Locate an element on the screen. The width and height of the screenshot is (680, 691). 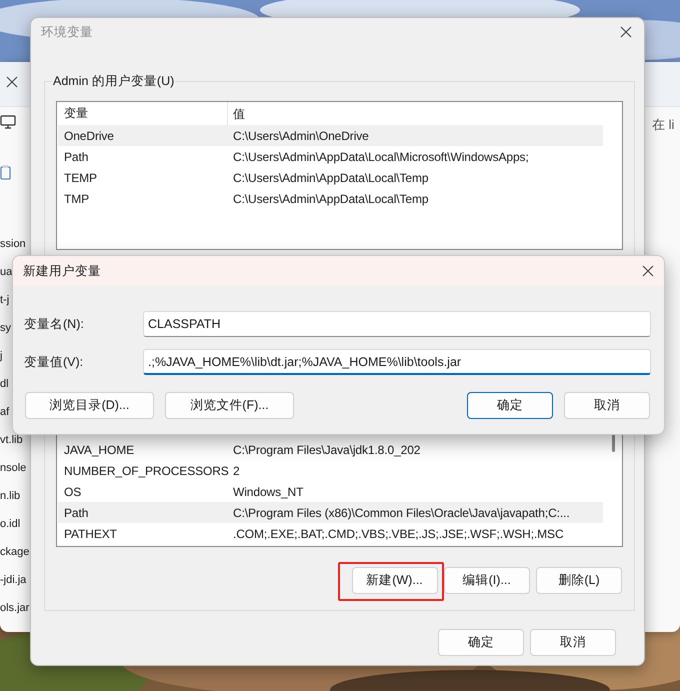
table-row: Path C:\Users\Admin\AppData\Local\Microsoft\WindowsApps; is located at coordinates (330, 156).